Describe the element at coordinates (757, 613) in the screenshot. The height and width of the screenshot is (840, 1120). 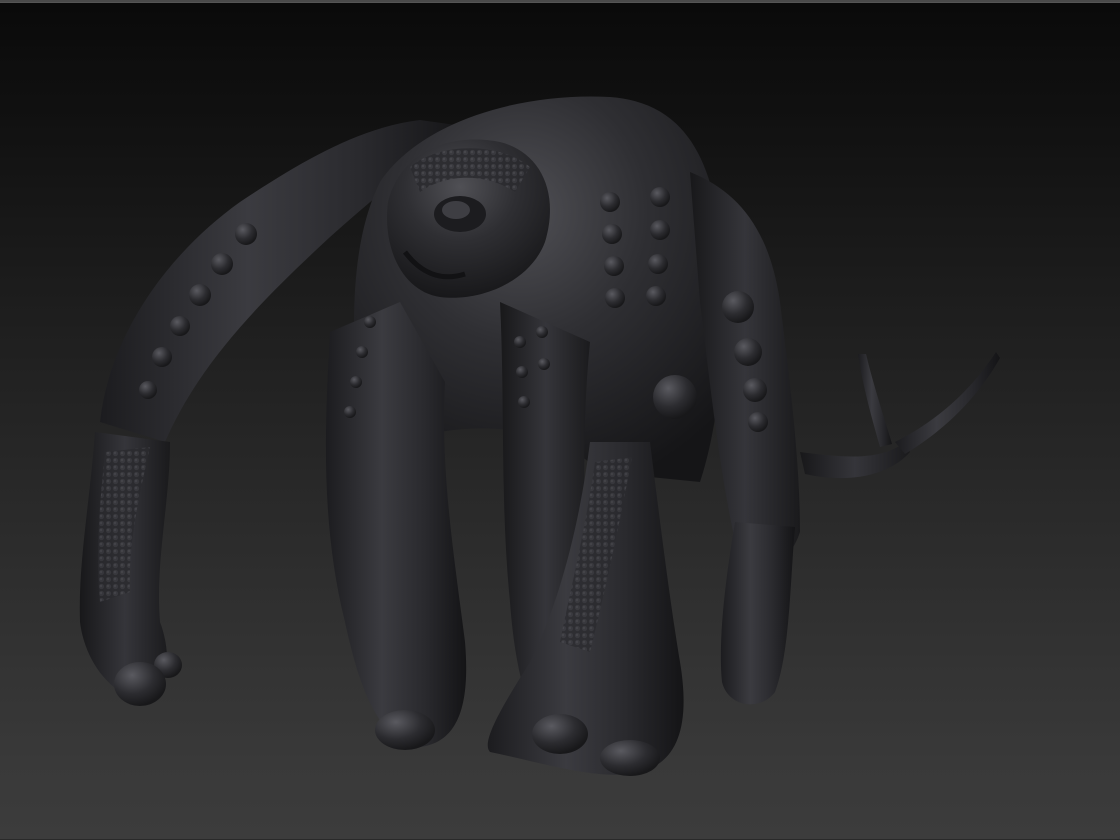
I see `creature-right-forearm` at that location.